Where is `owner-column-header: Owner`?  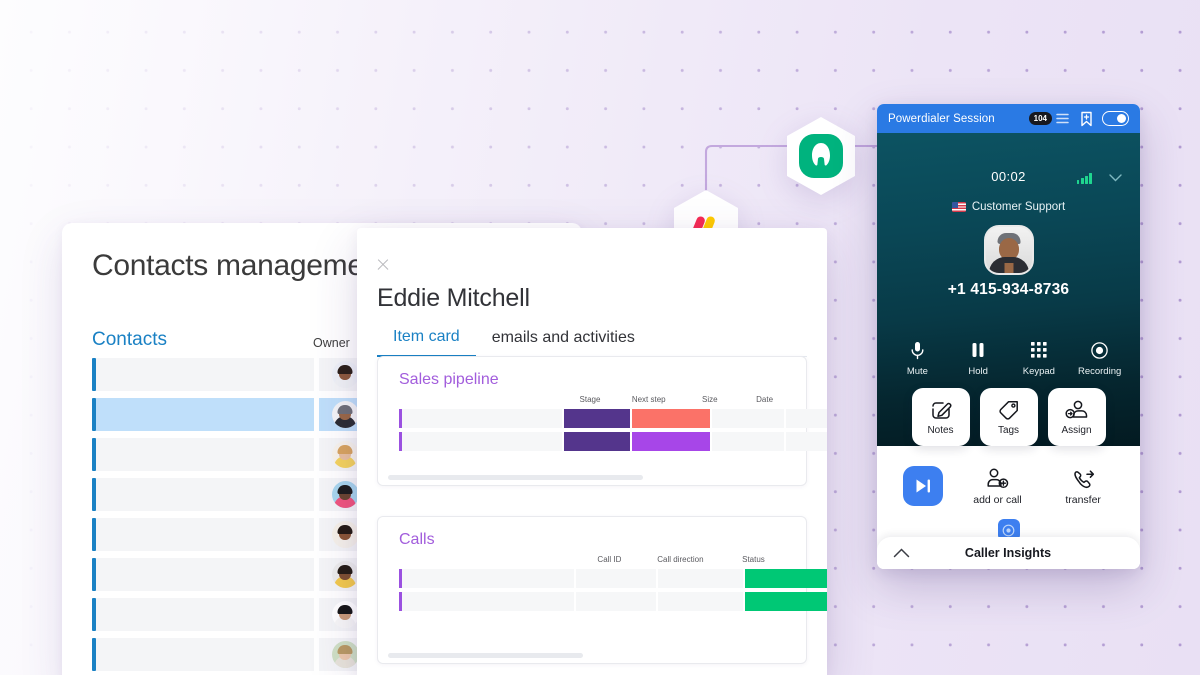 owner-column-header: Owner is located at coordinates (331, 343).